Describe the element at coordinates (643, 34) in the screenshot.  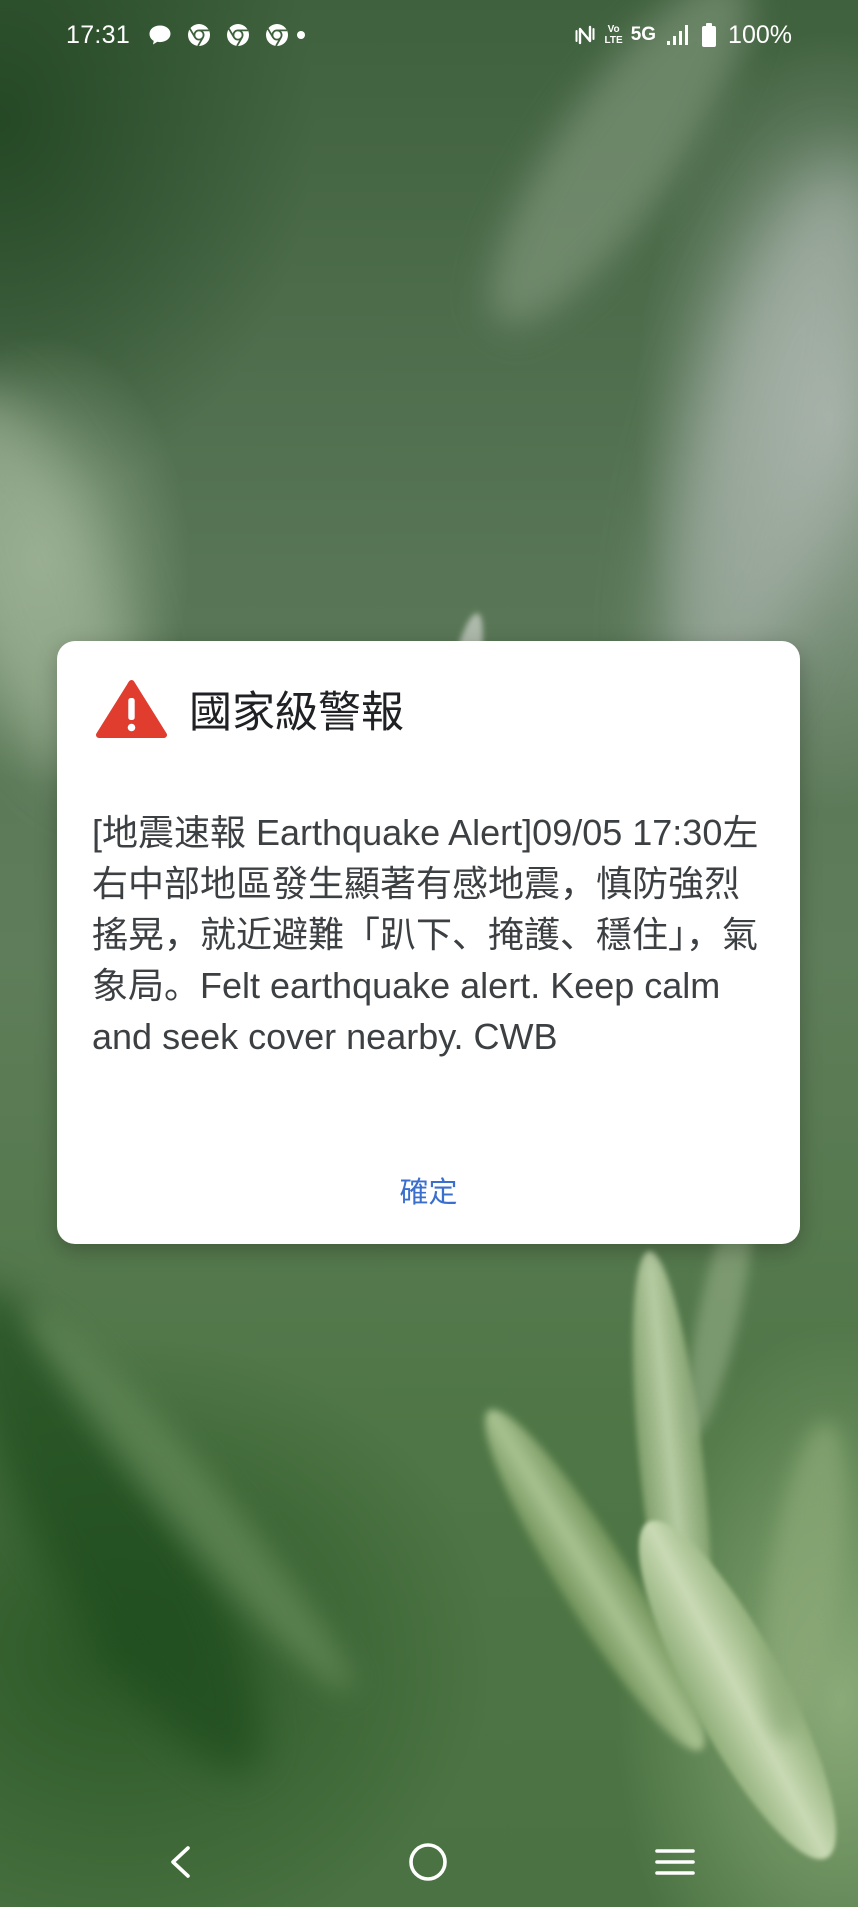
I see `network-type-label: 5G` at that location.